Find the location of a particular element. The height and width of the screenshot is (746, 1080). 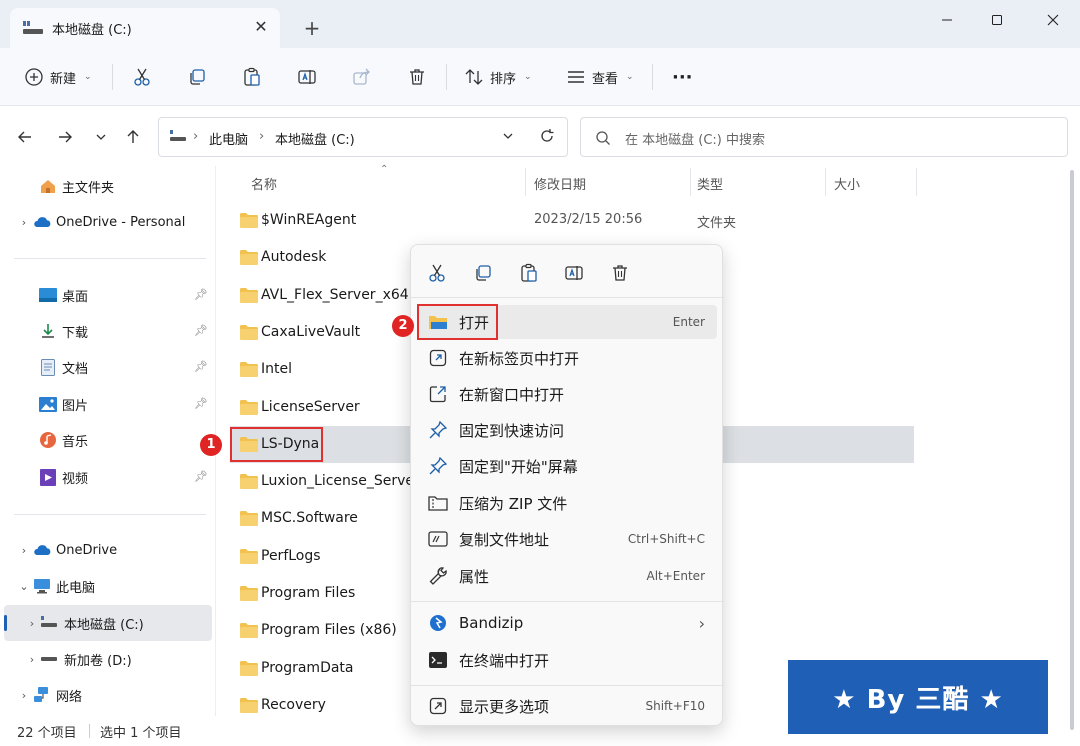

menu-label: 显示更多选项 is located at coordinates (504, 706).